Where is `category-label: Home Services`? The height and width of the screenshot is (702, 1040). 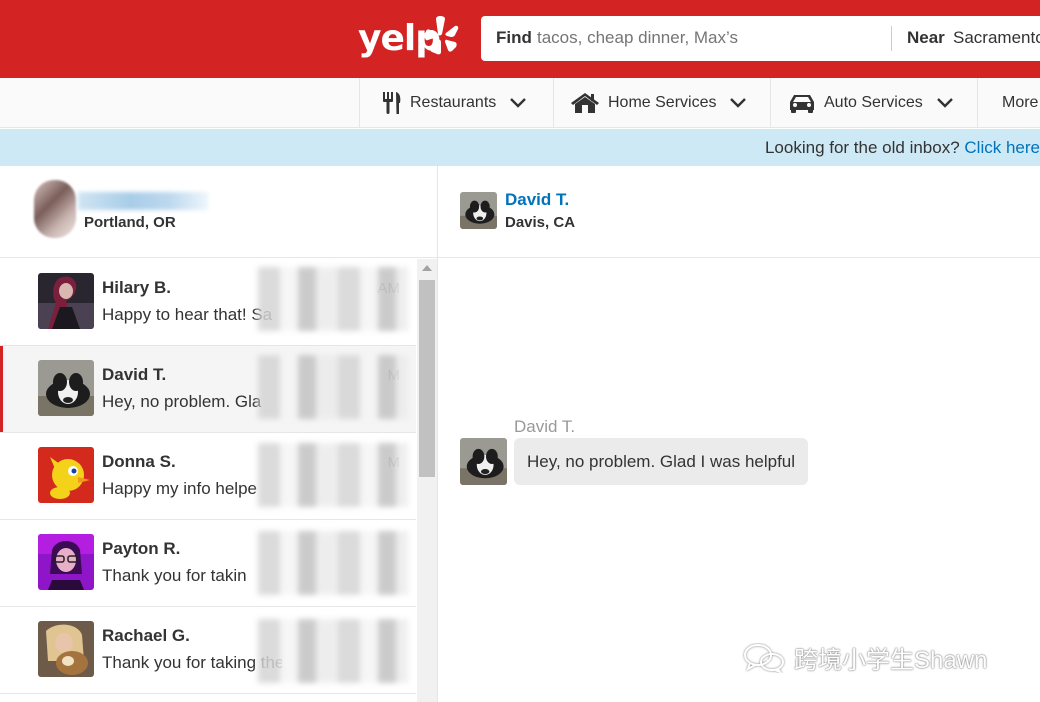 category-label: Home Services is located at coordinates (662, 102).